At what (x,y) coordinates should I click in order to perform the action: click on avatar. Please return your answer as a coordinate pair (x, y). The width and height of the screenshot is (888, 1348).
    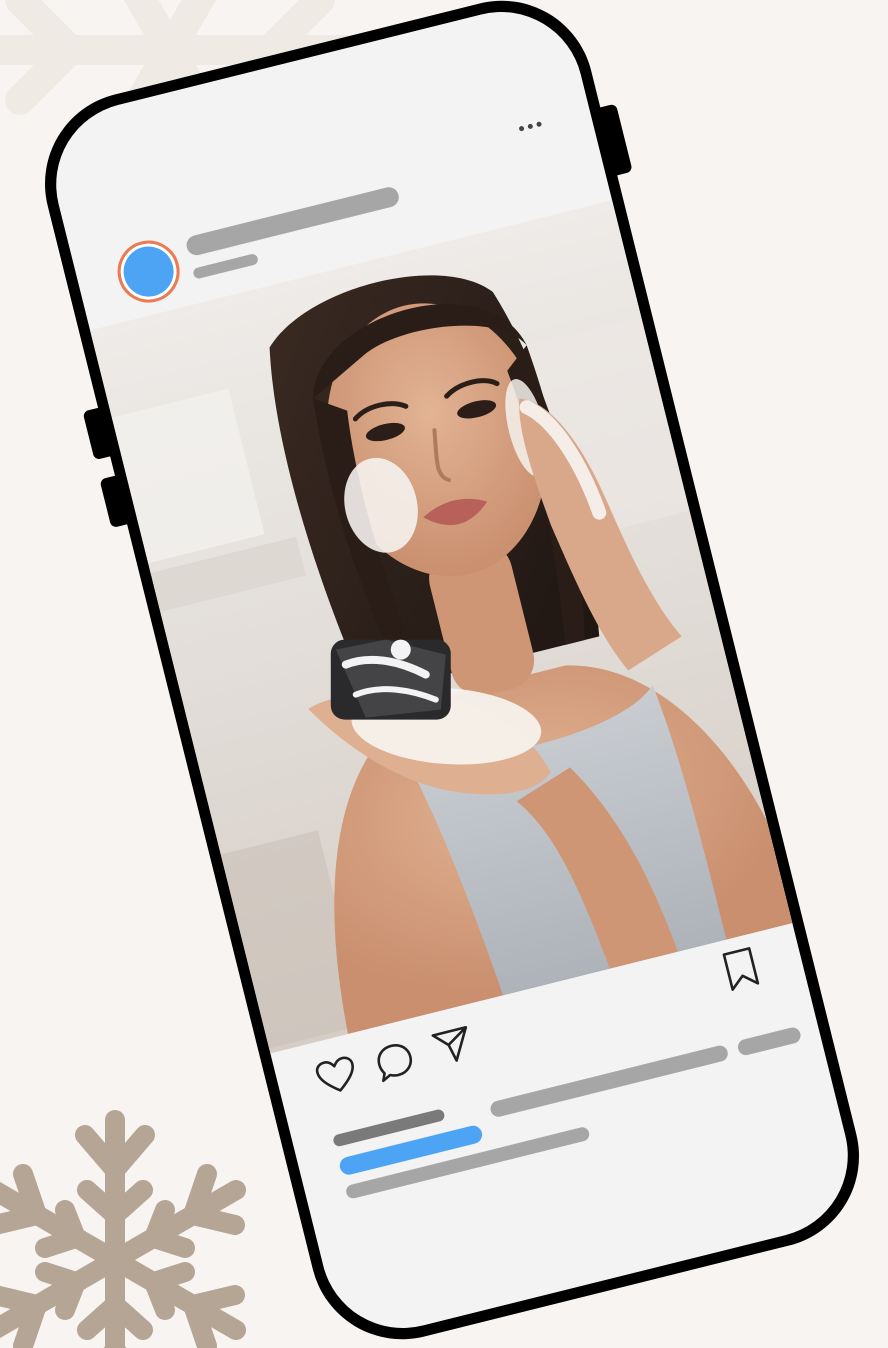
    Looking at the image, I should click on (149, 271).